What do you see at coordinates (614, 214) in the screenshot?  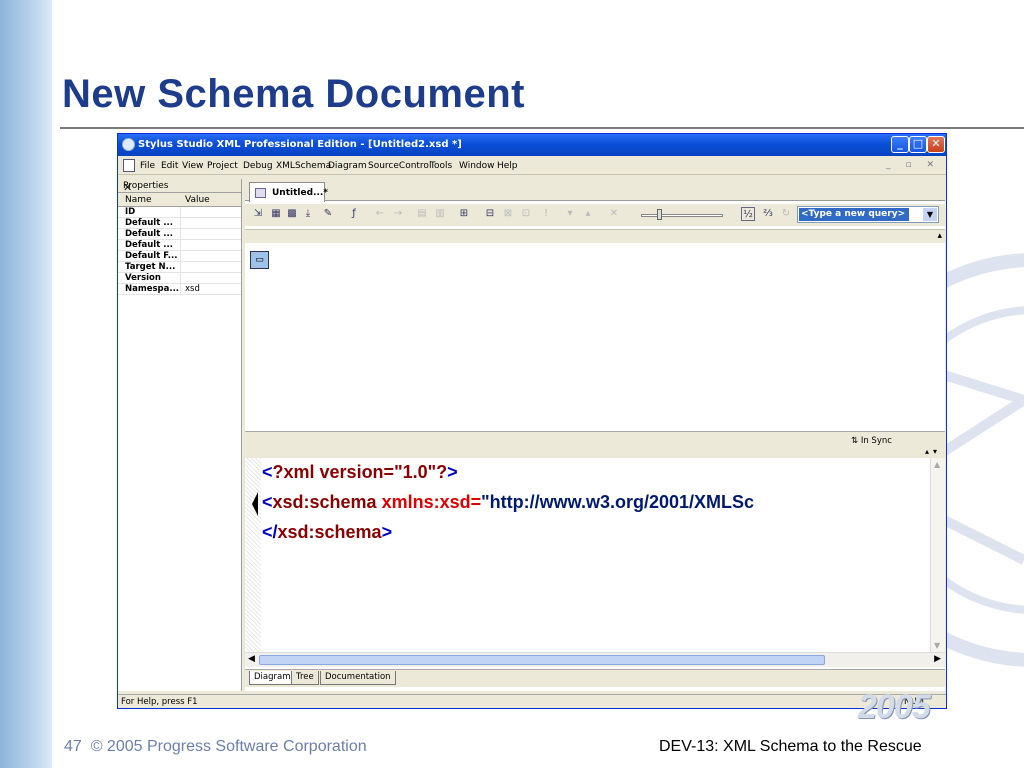 I see `delete-icon: ✕` at bounding box center [614, 214].